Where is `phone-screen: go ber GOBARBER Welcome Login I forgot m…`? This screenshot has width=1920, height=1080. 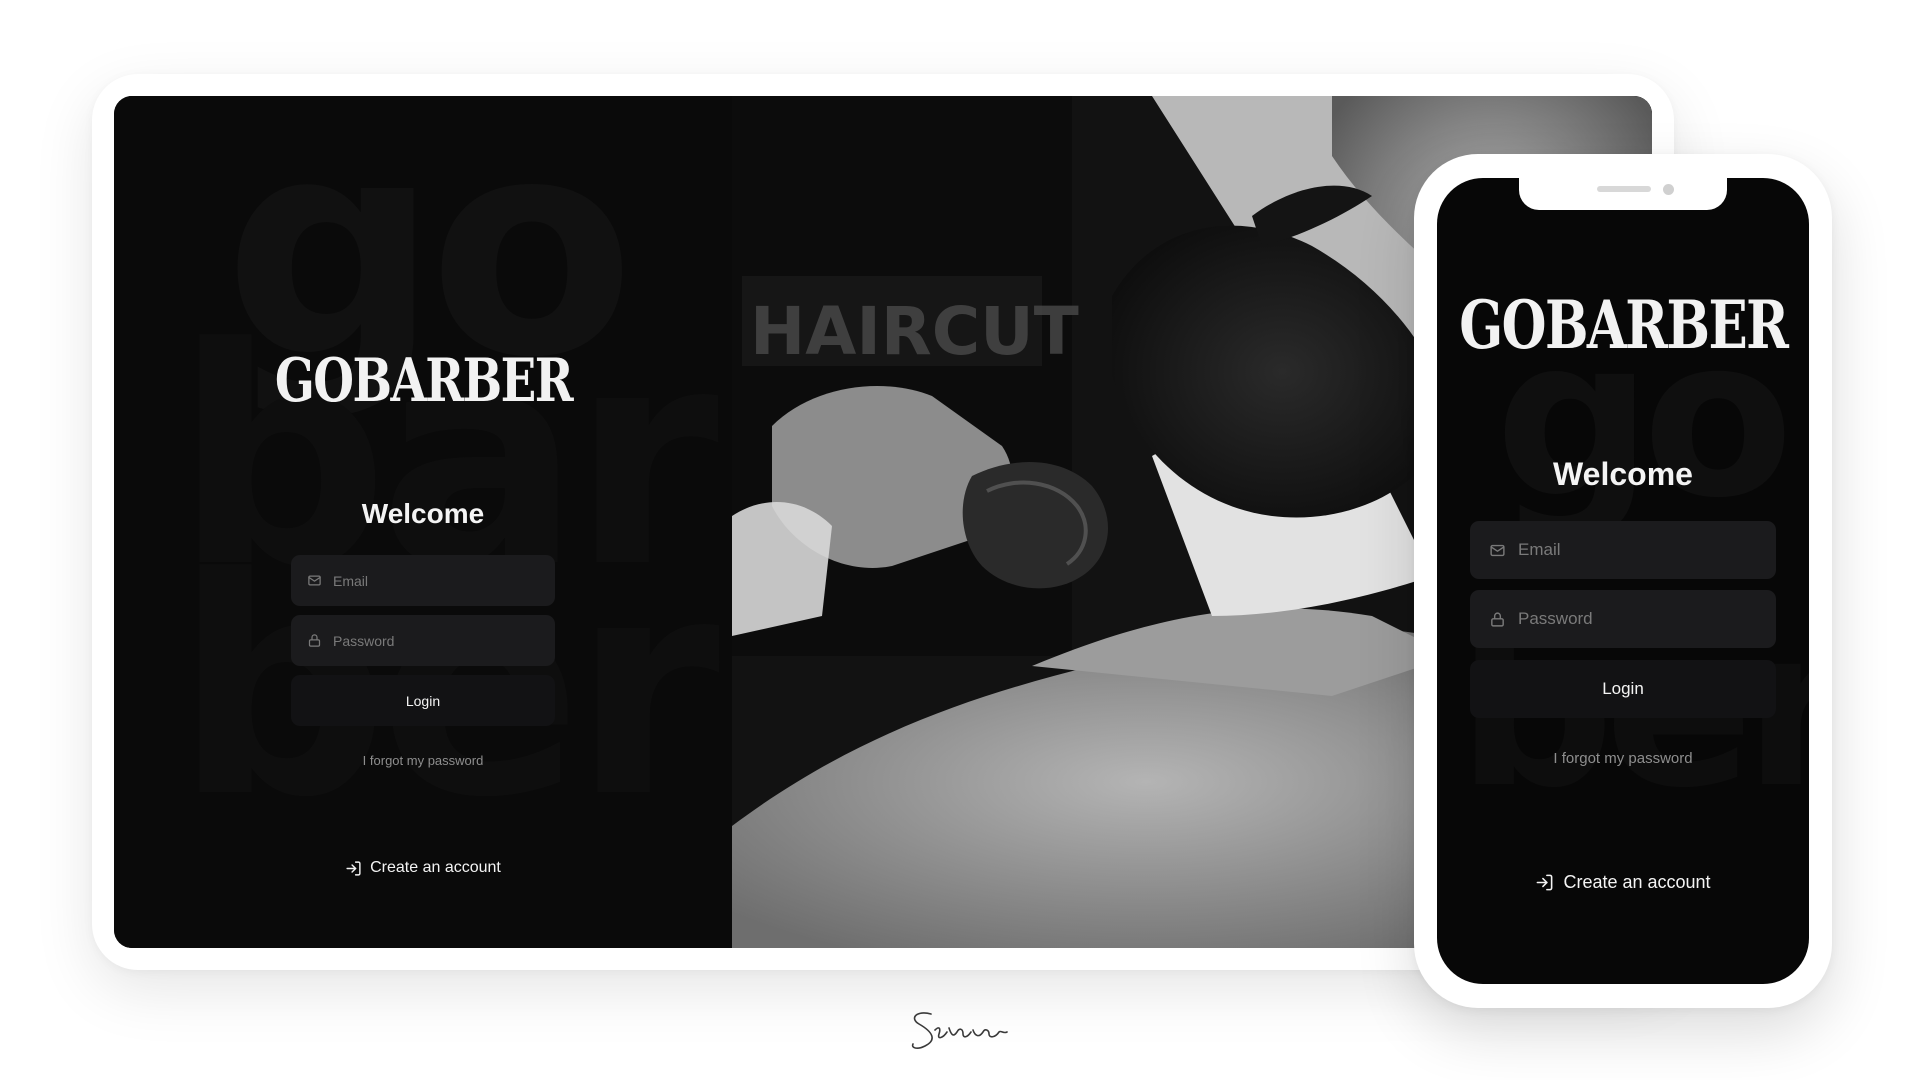
phone-screen: go ber GOBARBER Welcome Login I forgot m… is located at coordinates (1623, 581).